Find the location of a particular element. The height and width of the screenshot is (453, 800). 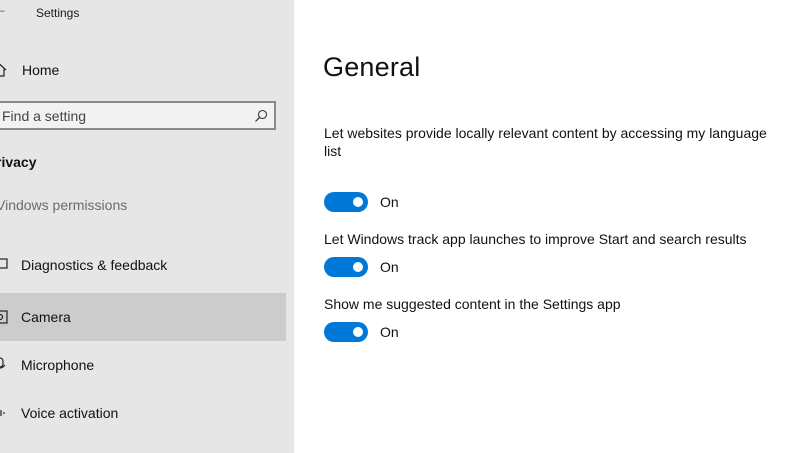

back-icon: – is located at coordinates (2, 10).